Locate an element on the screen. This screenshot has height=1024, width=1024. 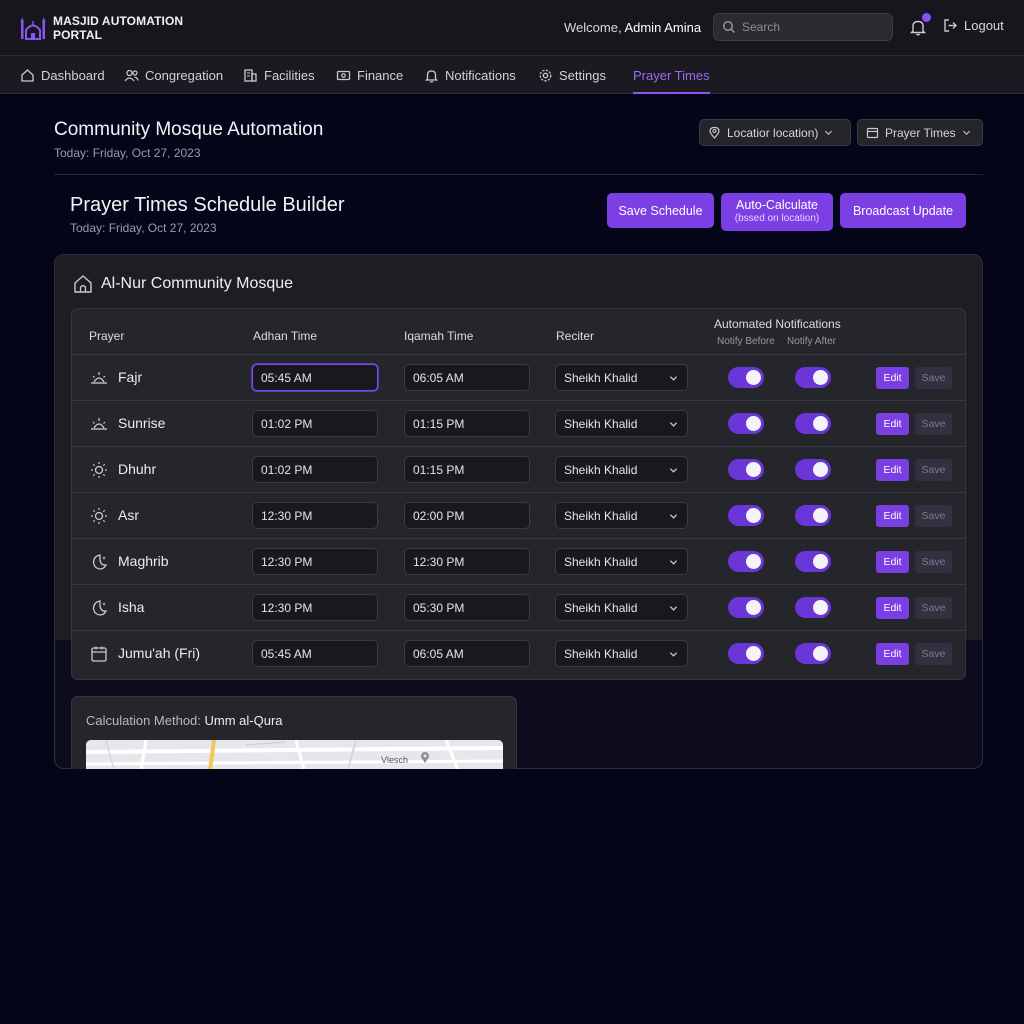
broadcast-update-button: Broadcast Update is located at coordinates (903, 210).